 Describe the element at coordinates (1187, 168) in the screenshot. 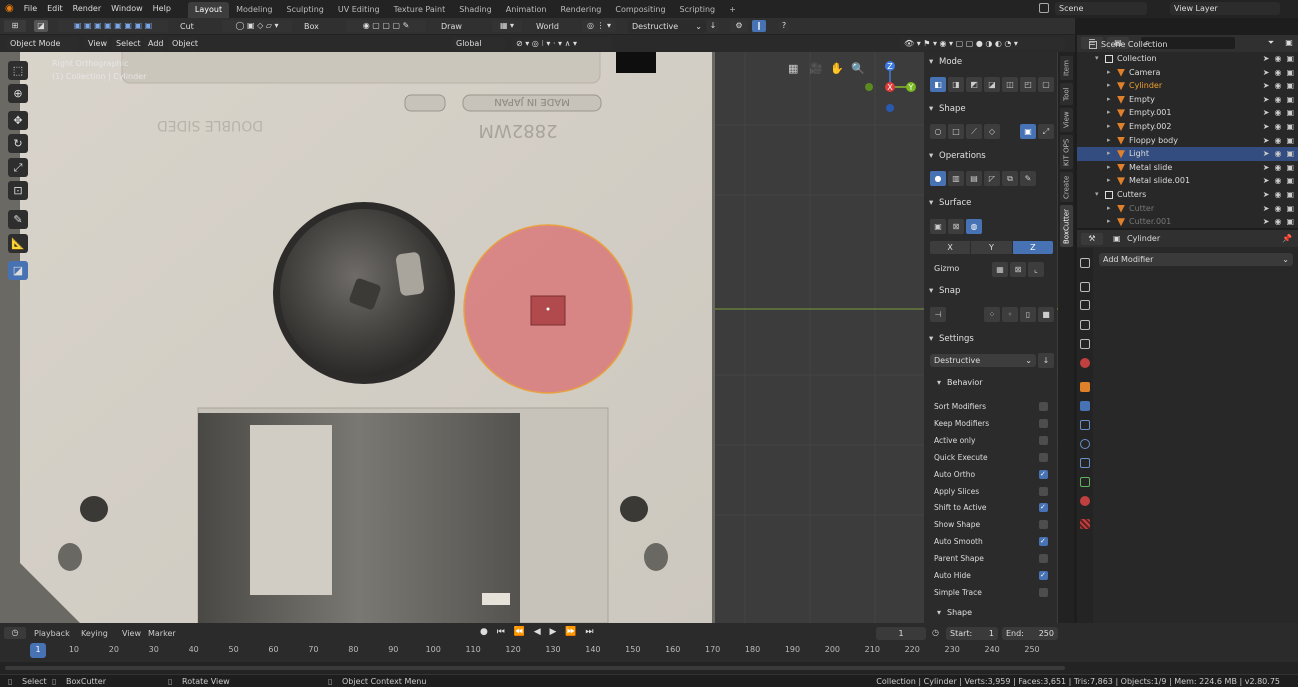

I see `outliner-item: ▸ Metal slide ➤ ◉ ▣` at that location.